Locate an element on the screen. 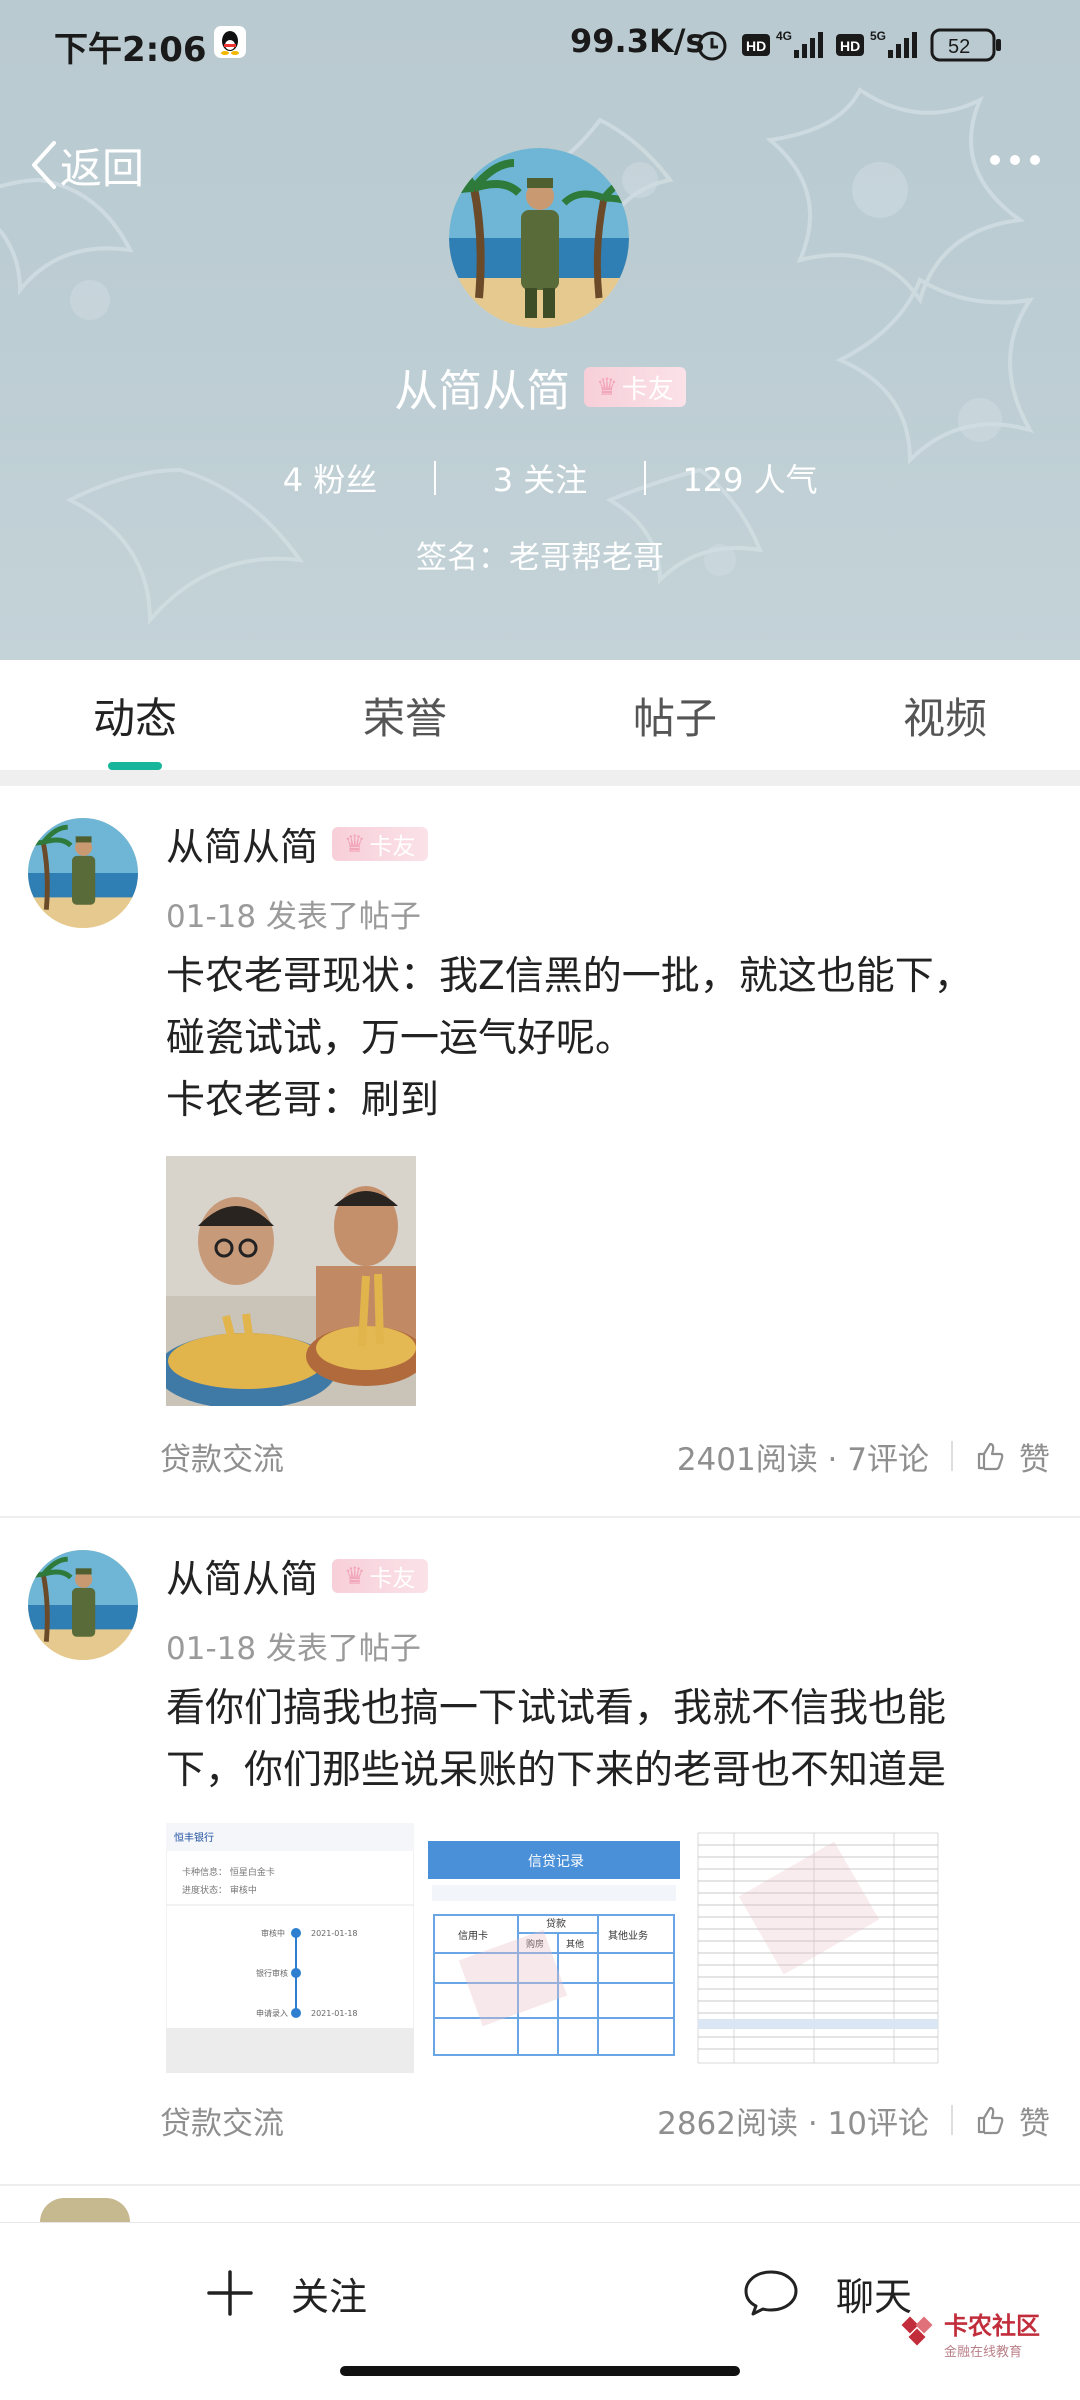  qq-notification-icon is located at coordinates (230, 42).